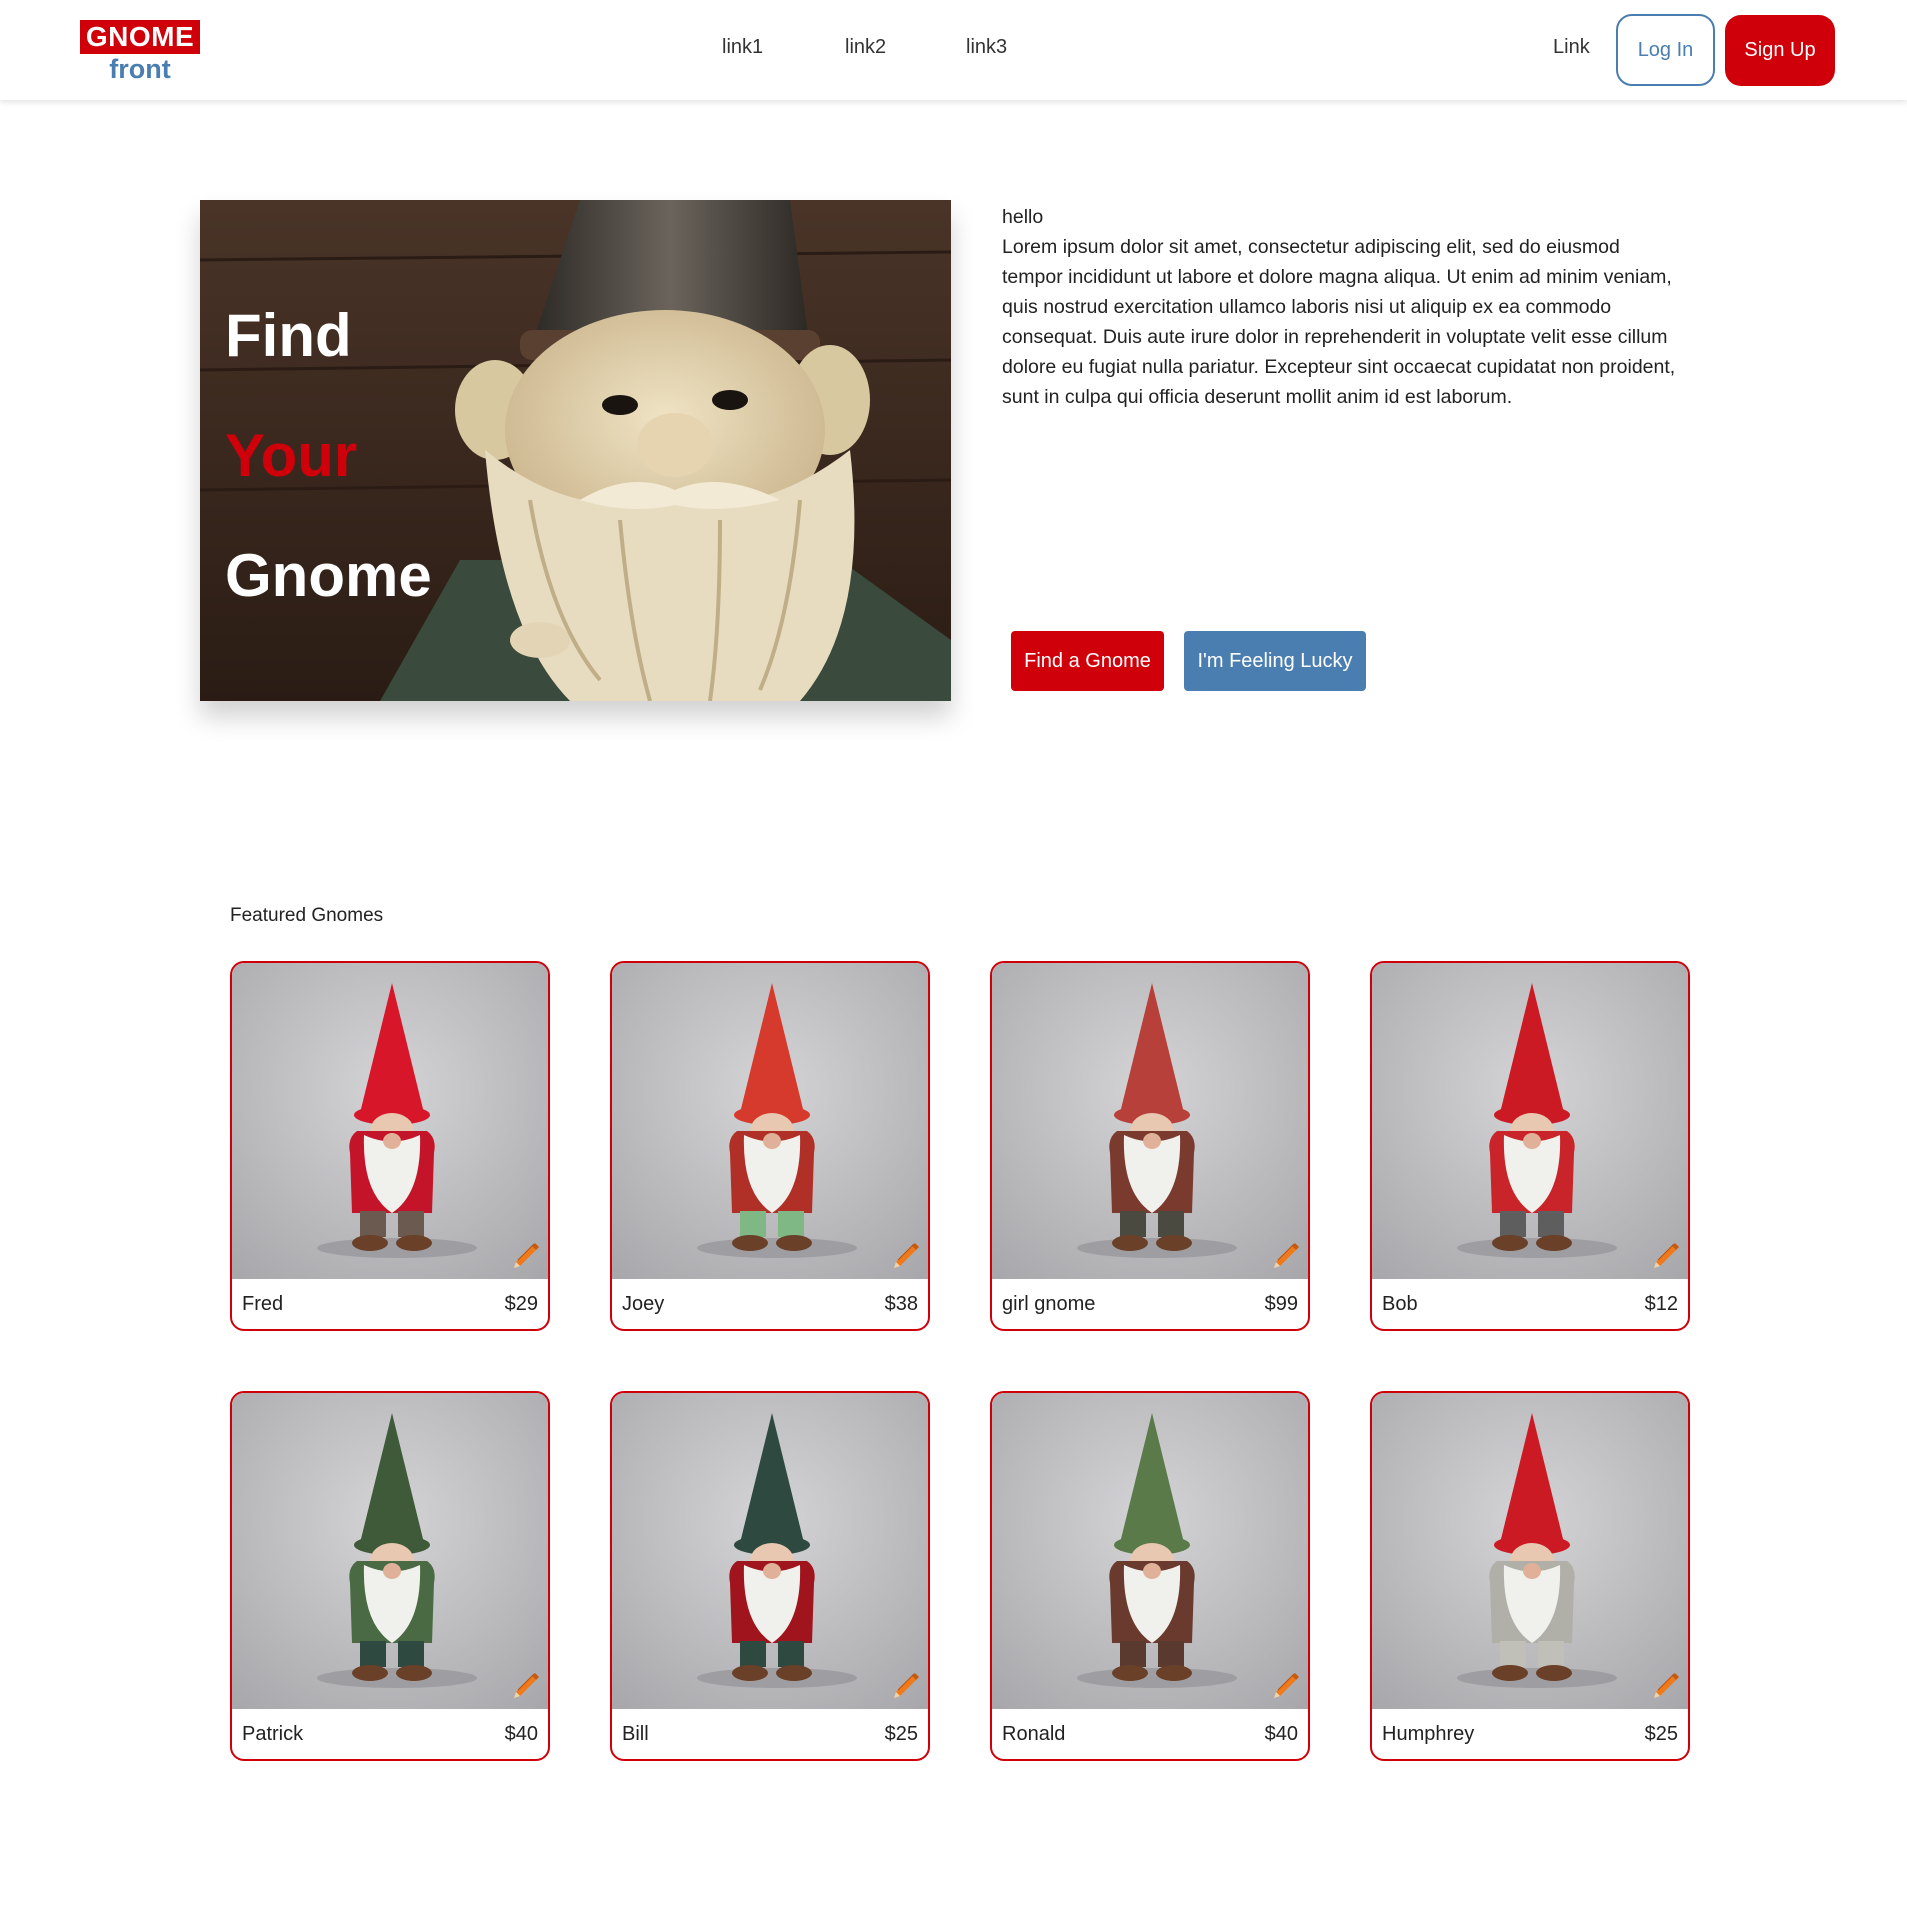  What do you see at coordinates (1428, 1734) in the screenshot?
I see `gnome-name: Humphrey` at bounding box center [1428, 1734].